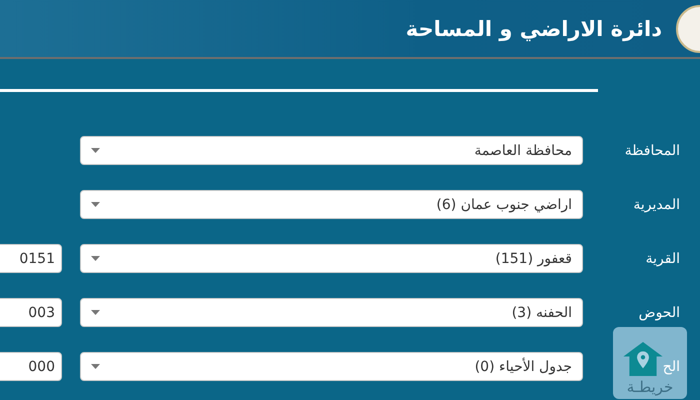 This screenshot has width=700, height=400. What do you see at coordinates (331, 366) in the screenshot?
I see `dropdown: جدول الأحياء (0)` at bounding box center [331, 366].